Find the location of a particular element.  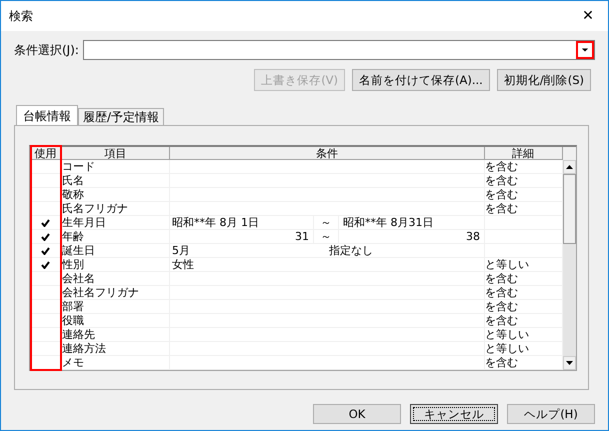

window-title: 検索 is located at coordinates (21, 16).